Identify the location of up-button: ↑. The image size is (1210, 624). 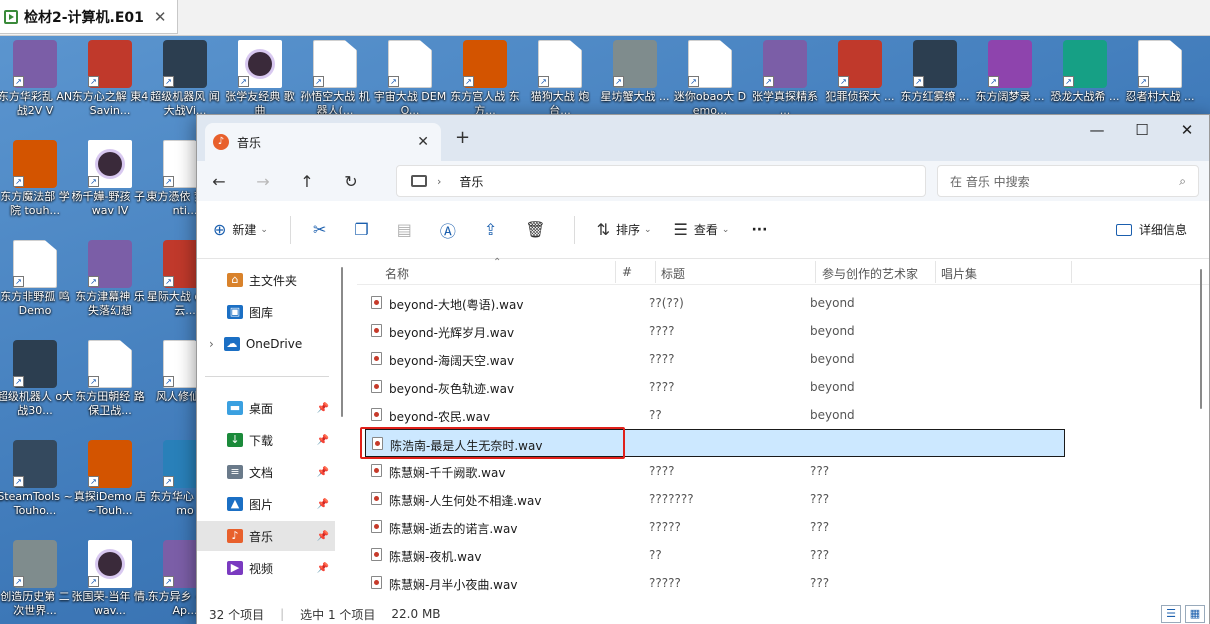
(307, 181).